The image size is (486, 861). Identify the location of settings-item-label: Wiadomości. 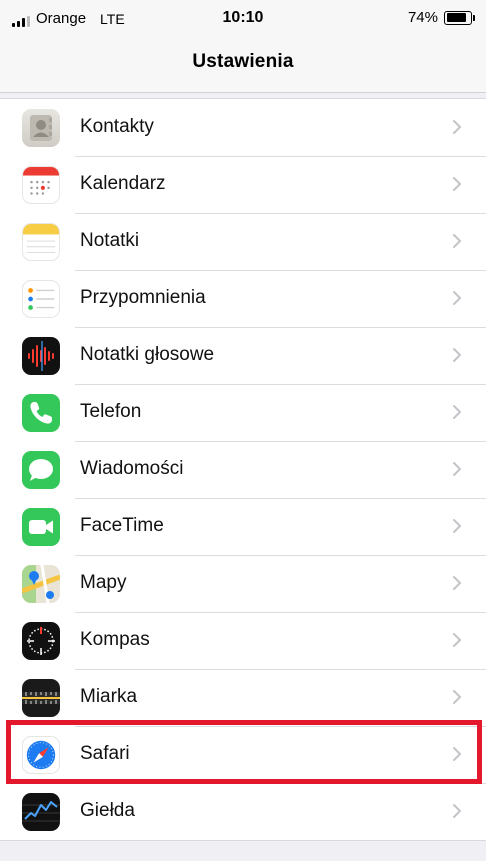
(132, 468).